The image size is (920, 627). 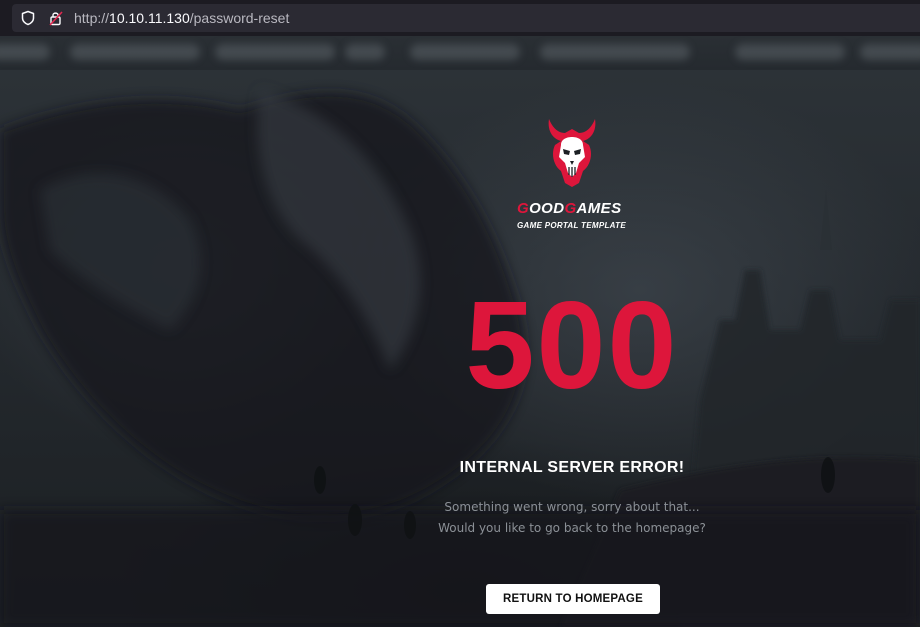 I want to click on url-protocol: http://, so click(x=92, y=18).